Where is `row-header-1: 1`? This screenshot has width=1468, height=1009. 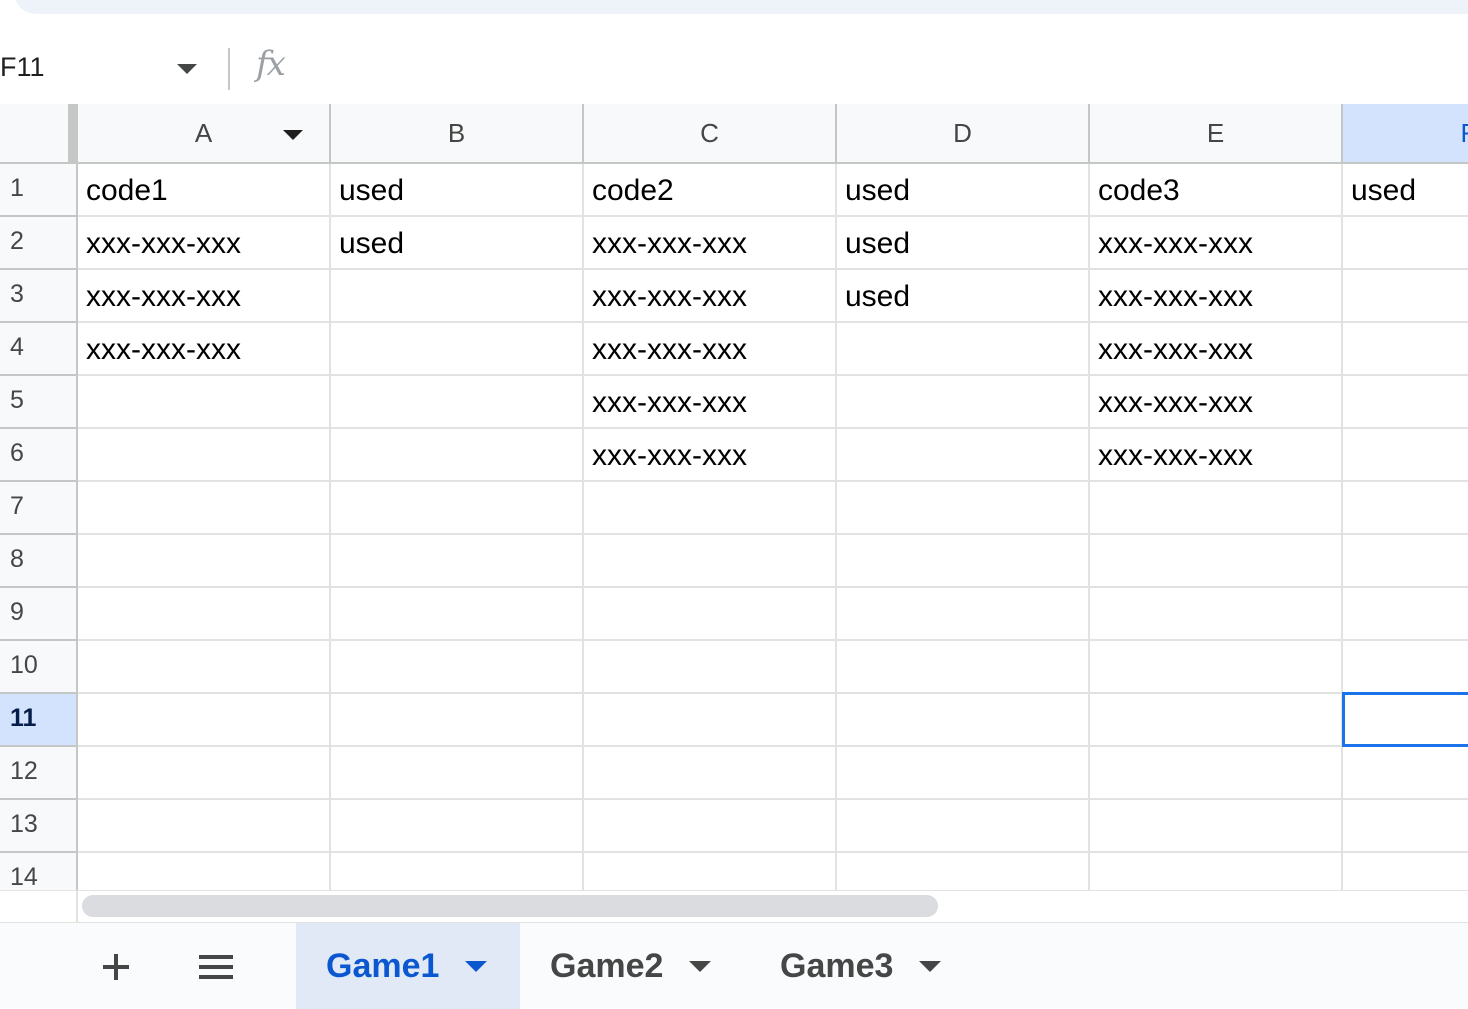
row-header-1: 1 is located at coordinates (39, 190).